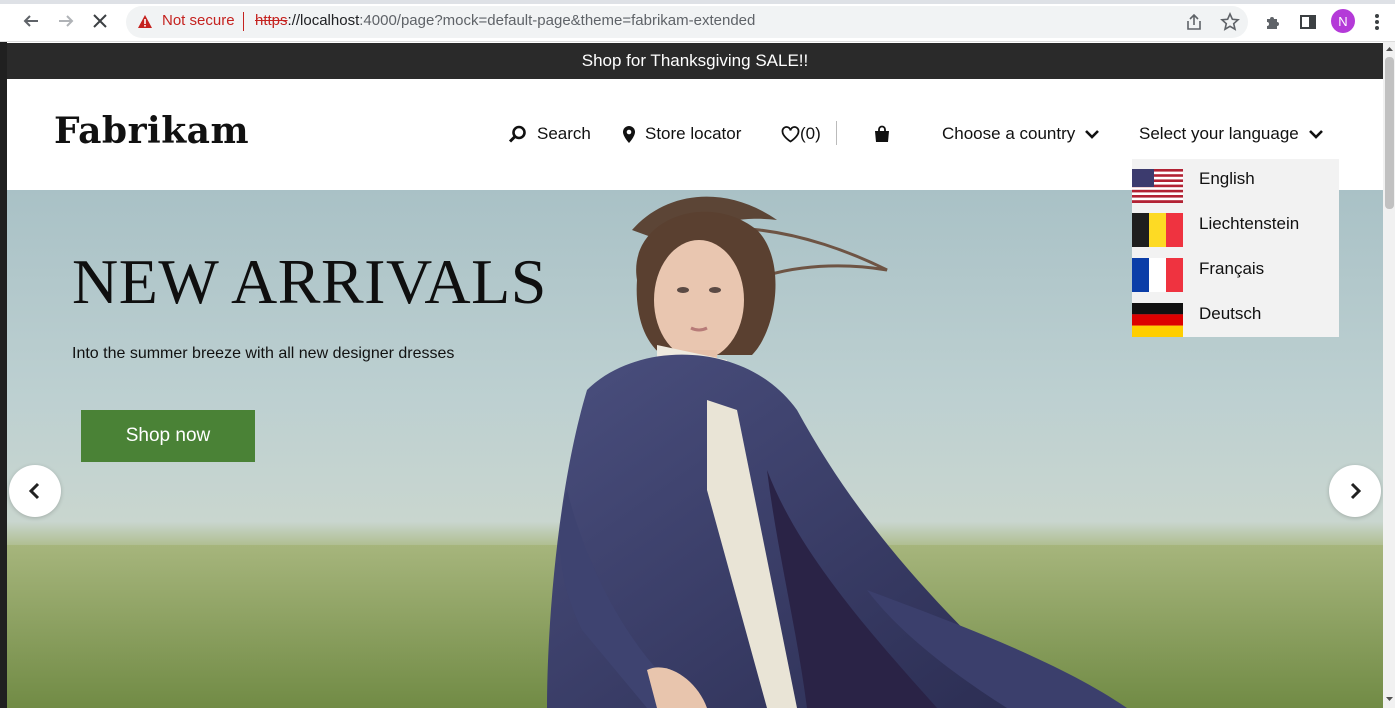 The width and height of the screenshot is (1395, 708). I want to click on url-scheme: https, so click(271, 20).